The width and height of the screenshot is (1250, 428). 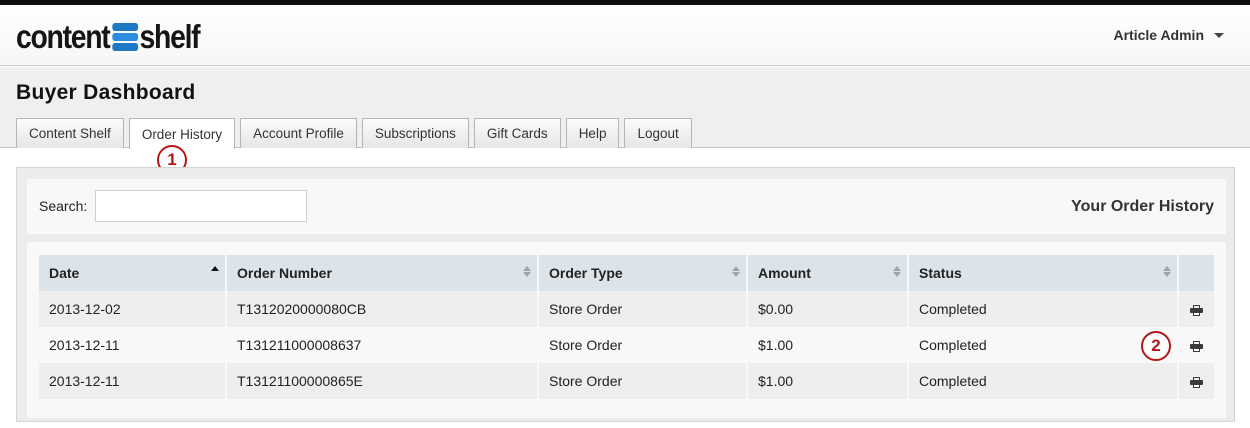 What do you see at coordinates (643, 273) in the screenshot?
I see `column-header-order-type: Order Type` at bounding box center [643, 273].